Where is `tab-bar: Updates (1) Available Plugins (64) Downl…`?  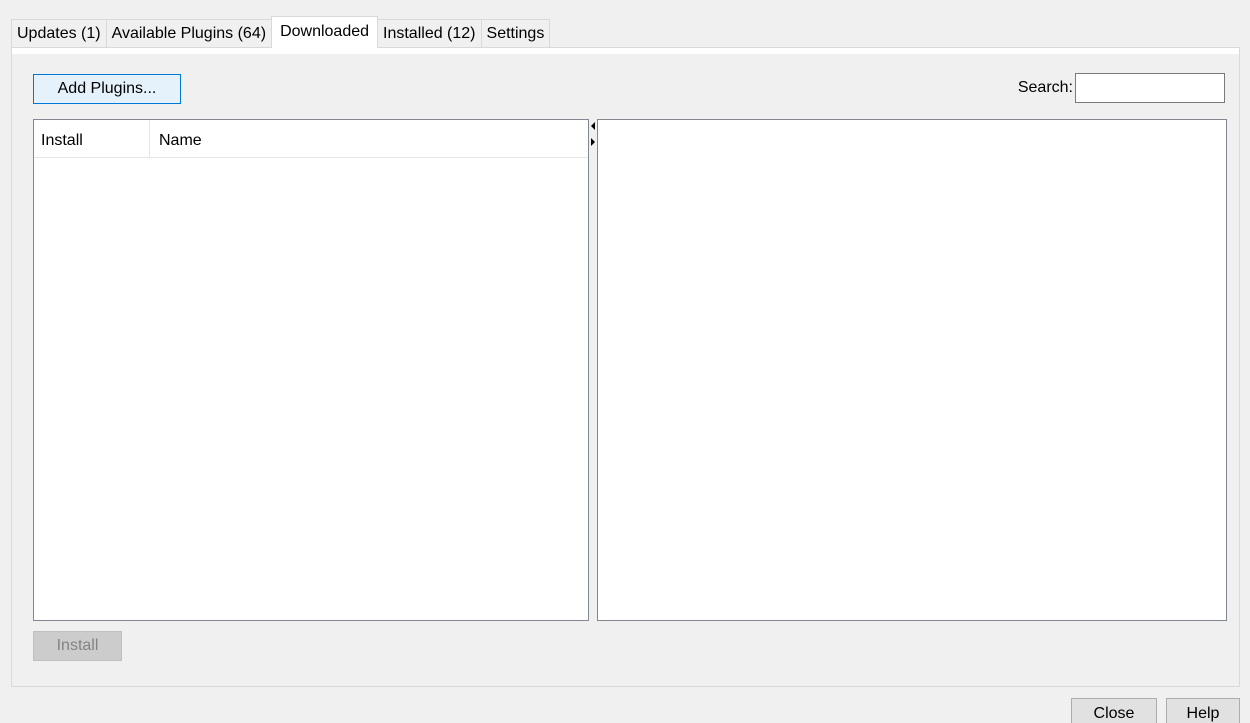 tab-bar: Updates (1) Available Plugins (64) Downl… is located at coordinates (281, 32).